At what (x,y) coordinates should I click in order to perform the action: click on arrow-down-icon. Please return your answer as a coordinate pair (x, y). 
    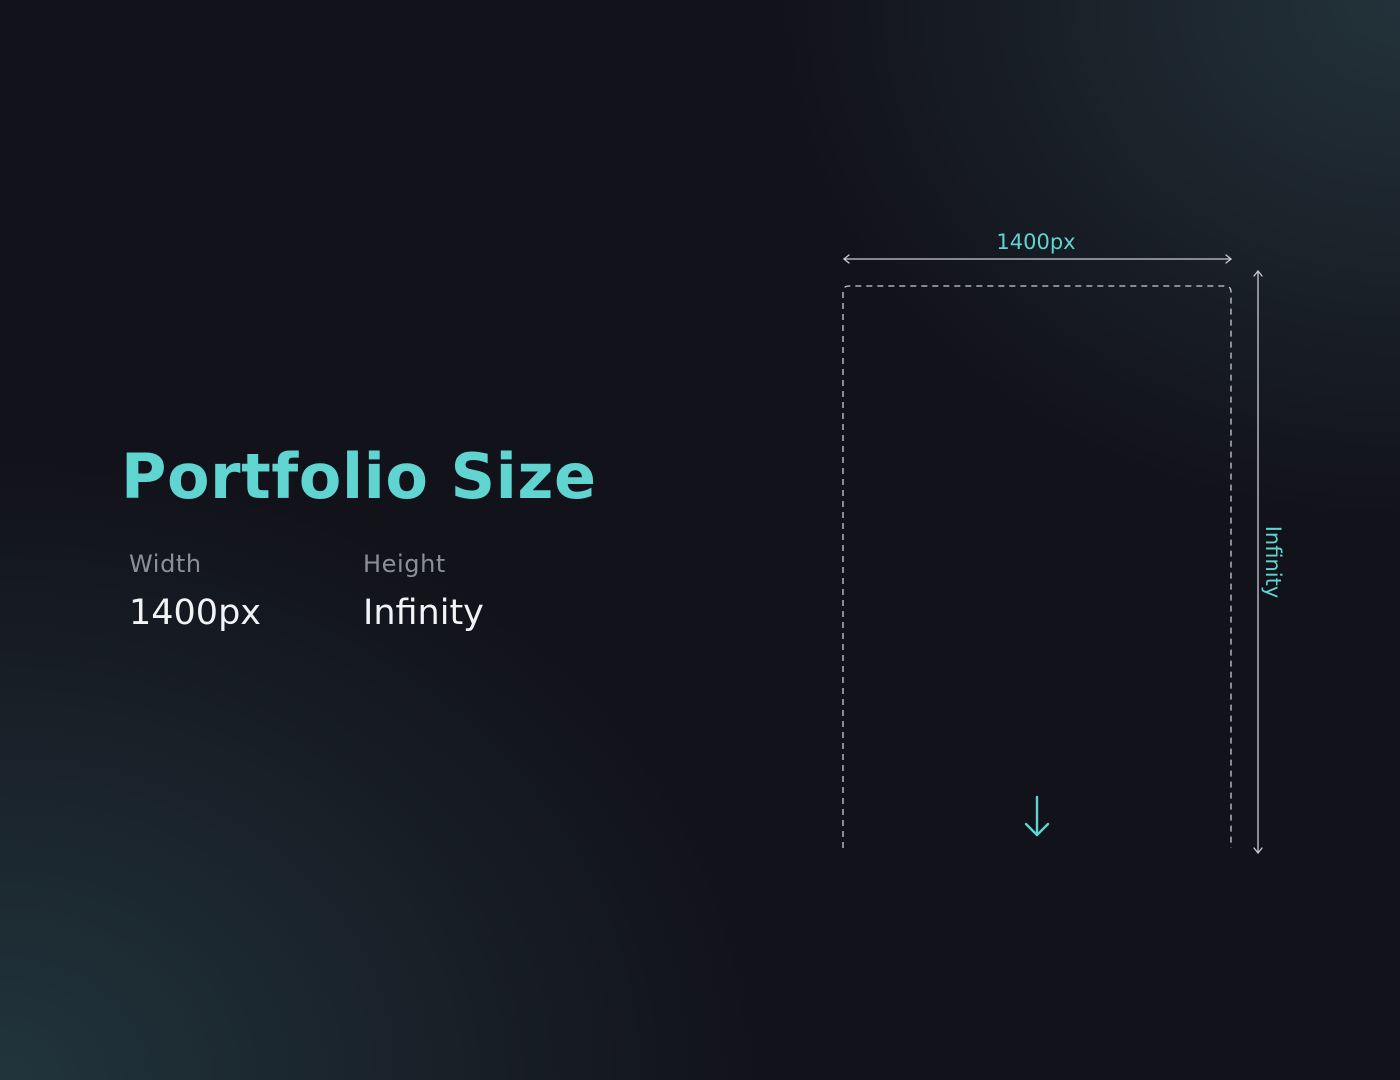
    Looking at the image, I should click on (1037, 816).